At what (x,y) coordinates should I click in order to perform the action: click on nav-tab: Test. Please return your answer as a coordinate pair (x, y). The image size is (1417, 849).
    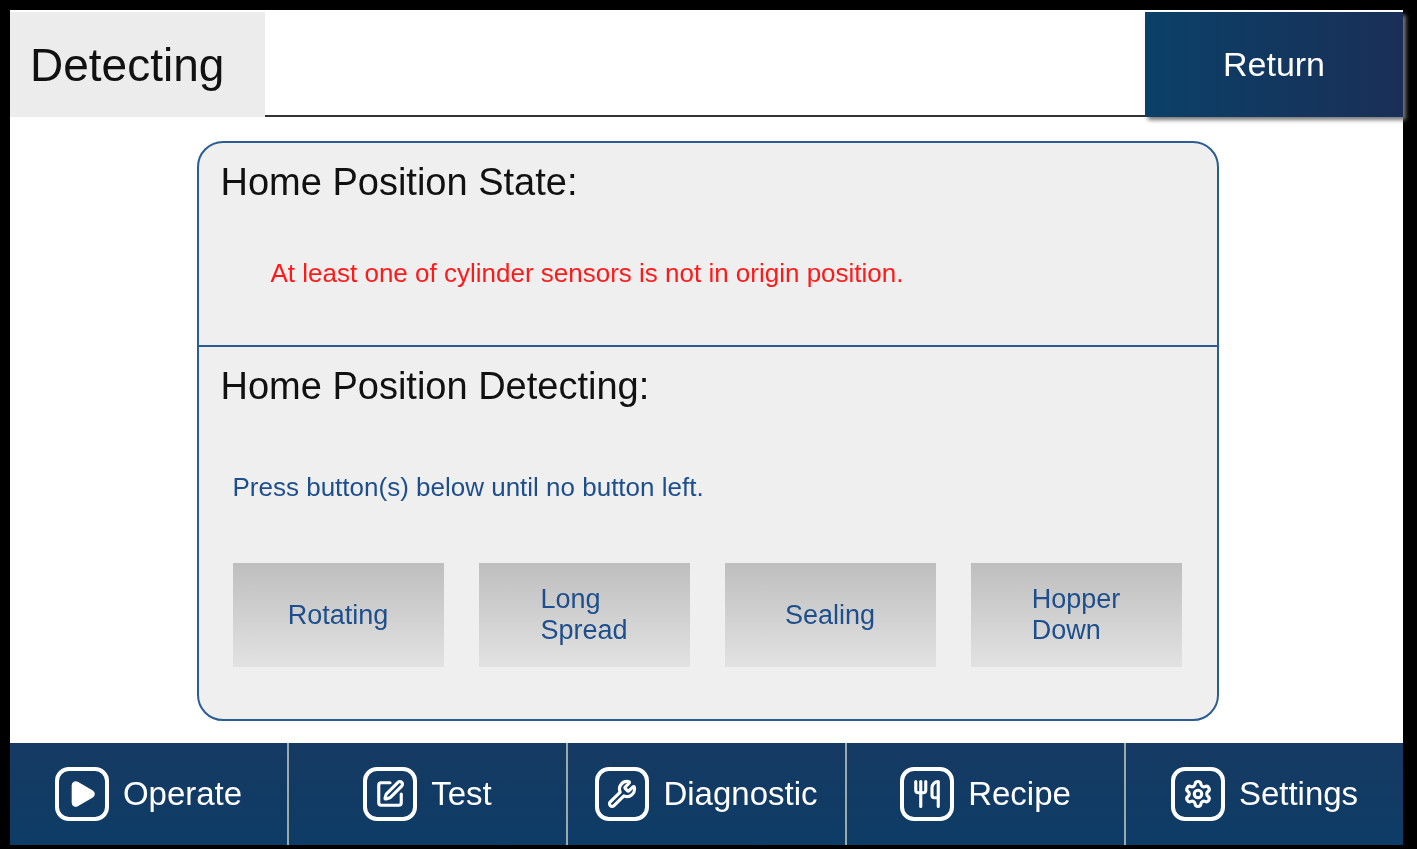
    Looking at the image, I should click on (428, 794).